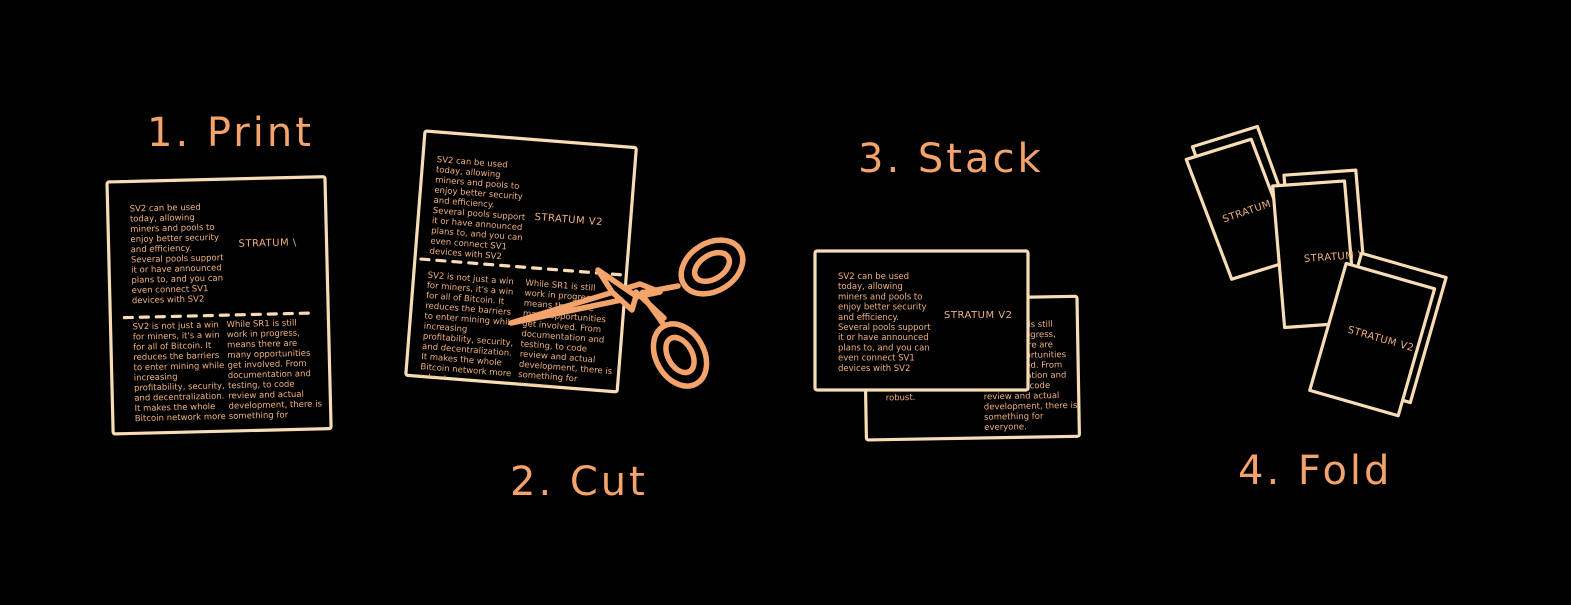 Image resolution: width=1571 pixels, height=605 pixels. I want to click on text-line: and efficiency., so click(868, 318).